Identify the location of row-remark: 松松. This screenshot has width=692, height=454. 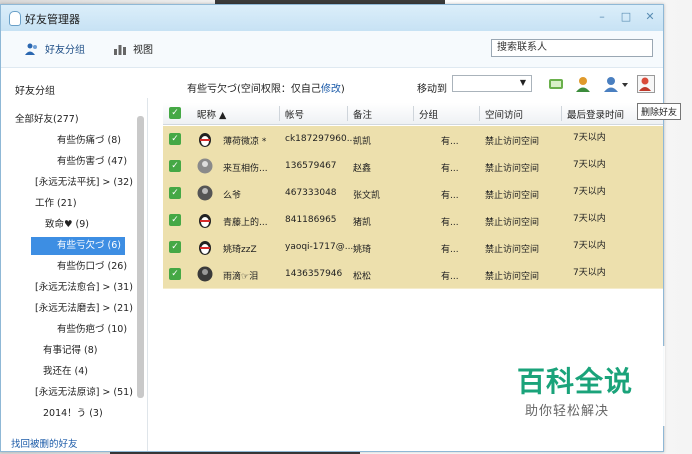
(362, 277).